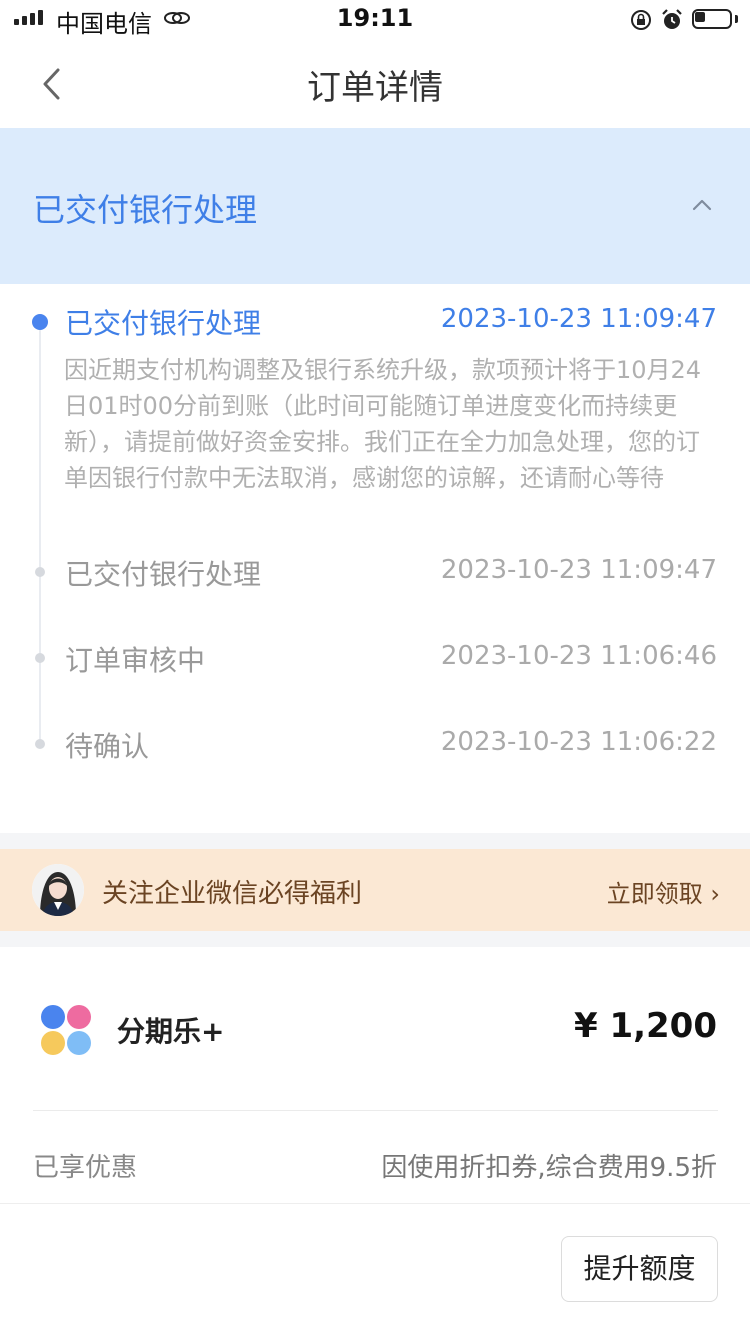 The image size is (750, 1334). Describe the element at coordinates (135, 660) in the screenshot. I see `timeline-event-title: 订单审核中` at that location.